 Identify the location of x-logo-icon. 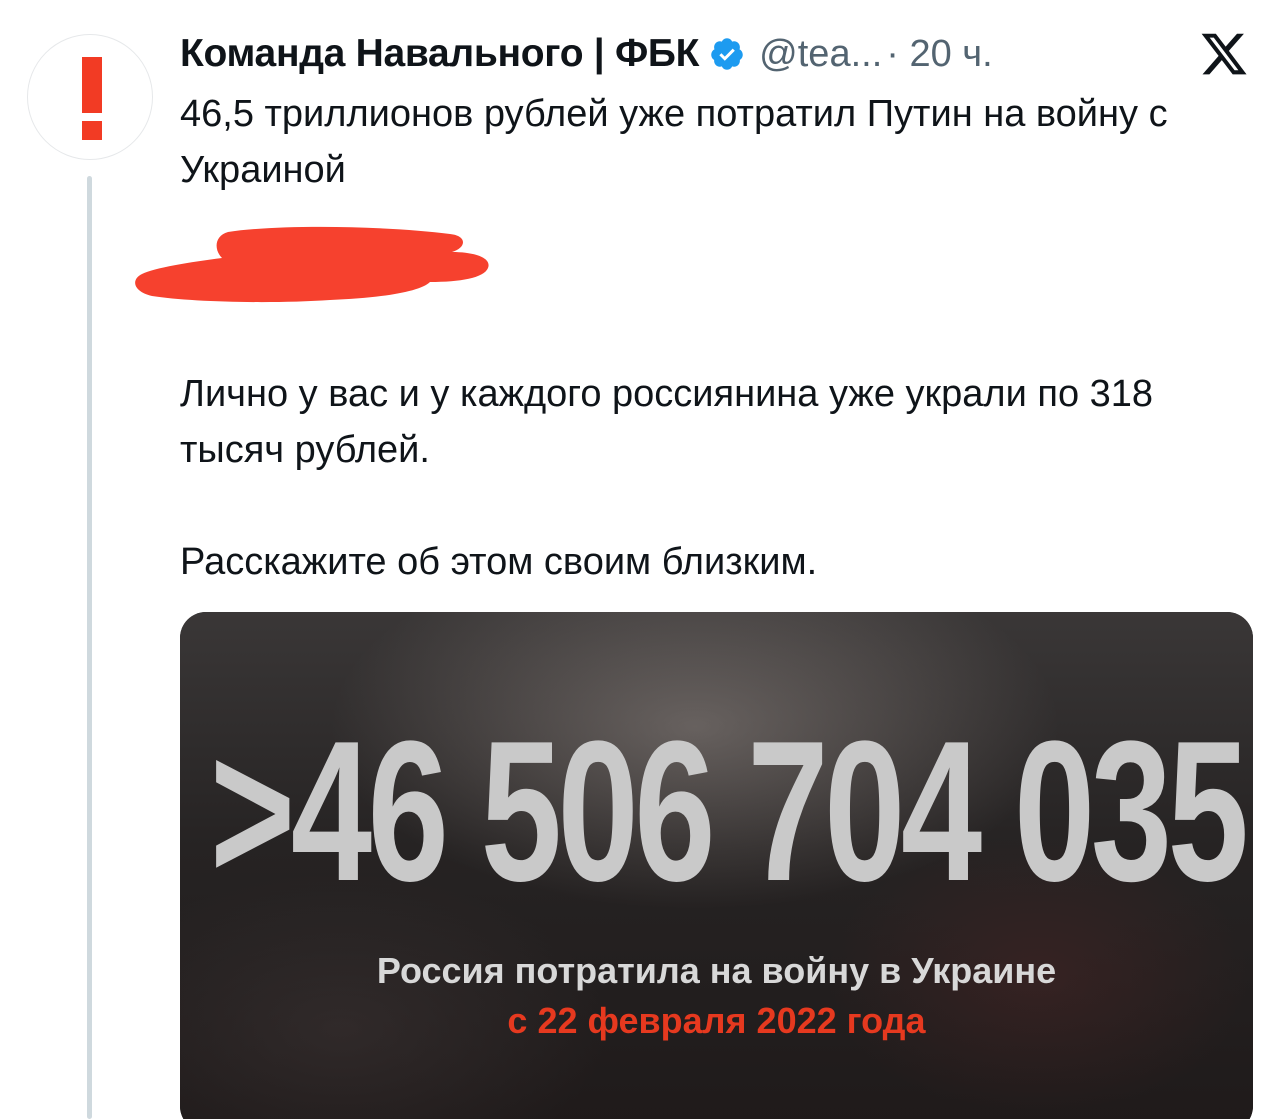
(1224, 54).